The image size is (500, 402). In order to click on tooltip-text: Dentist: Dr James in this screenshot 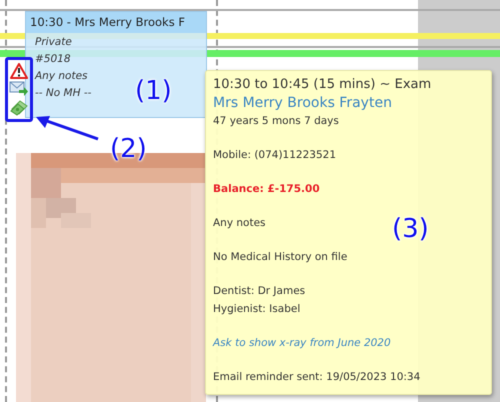, I will do `click(259, 291)`.